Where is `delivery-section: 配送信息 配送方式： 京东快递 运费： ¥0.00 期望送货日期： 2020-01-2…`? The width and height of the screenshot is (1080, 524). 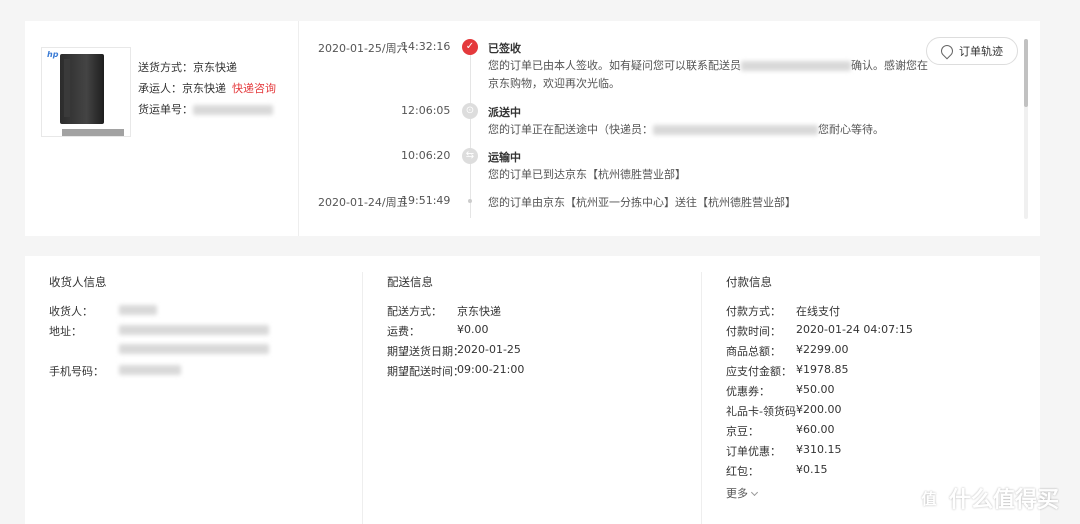 delivery-section: 配送信息 配送方式： 京东快递 运费： ¥0.00 期望送货日期： 2020-01-2… is located at coordinates (537, 328).